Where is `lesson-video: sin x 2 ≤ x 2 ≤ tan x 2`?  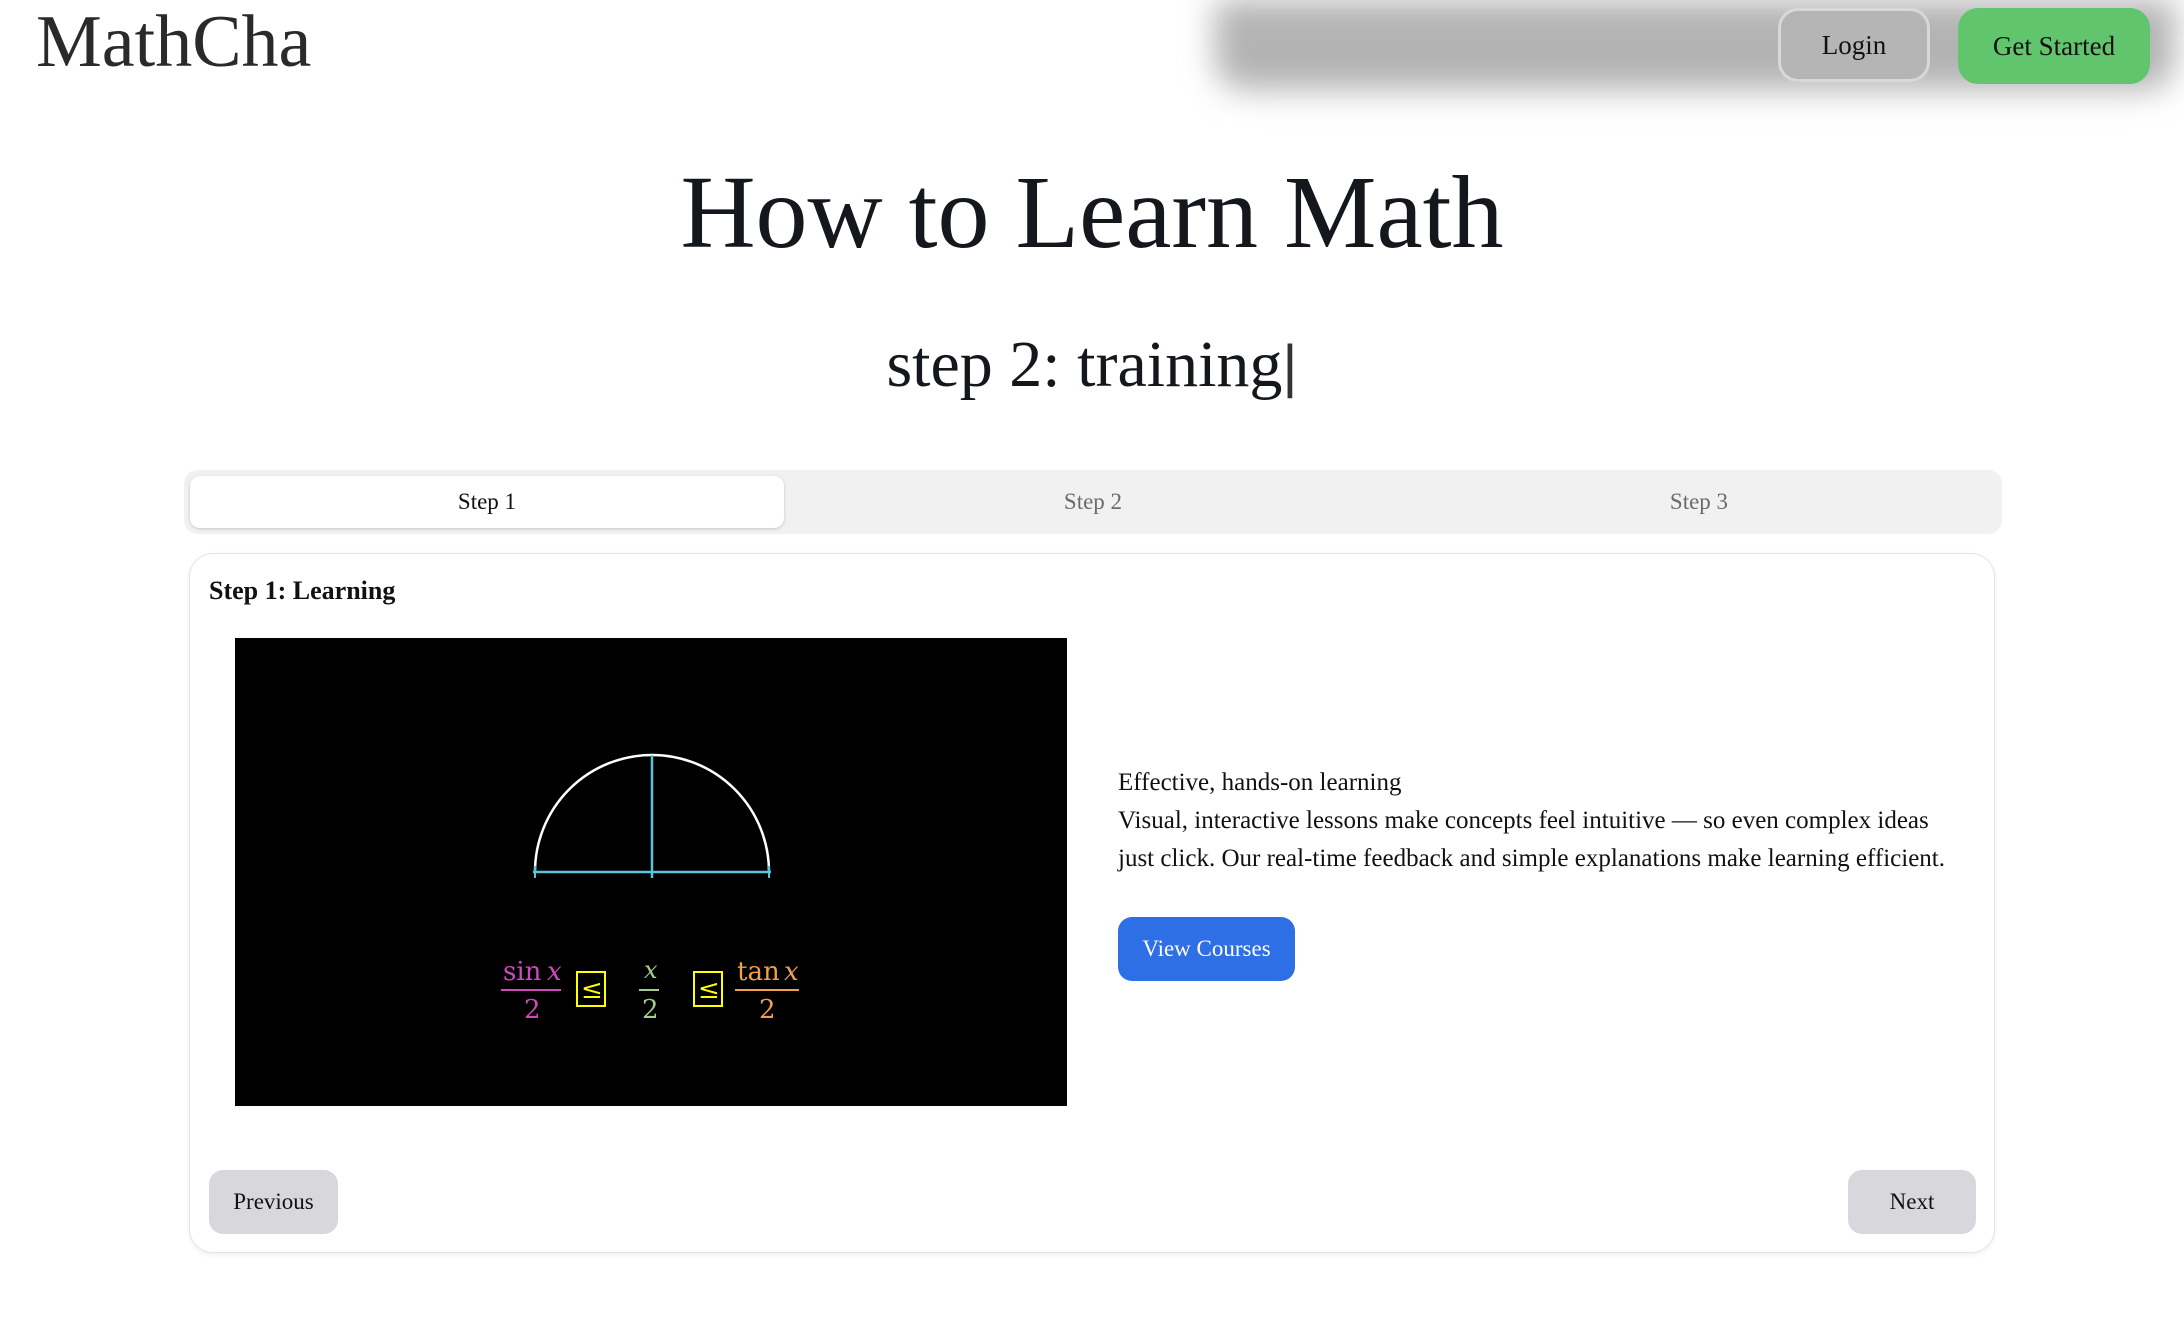
lesson-video: sin x 2 ≤ x 2 ≤ tan x 2 is located at coordinates (651, 872).